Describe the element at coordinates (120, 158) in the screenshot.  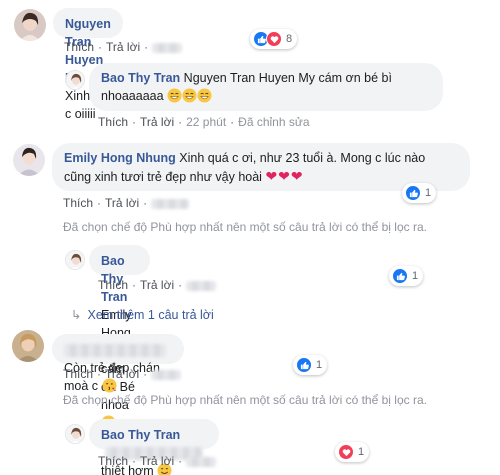
I see `comment-author: Emily Hong Nhung` at that location.